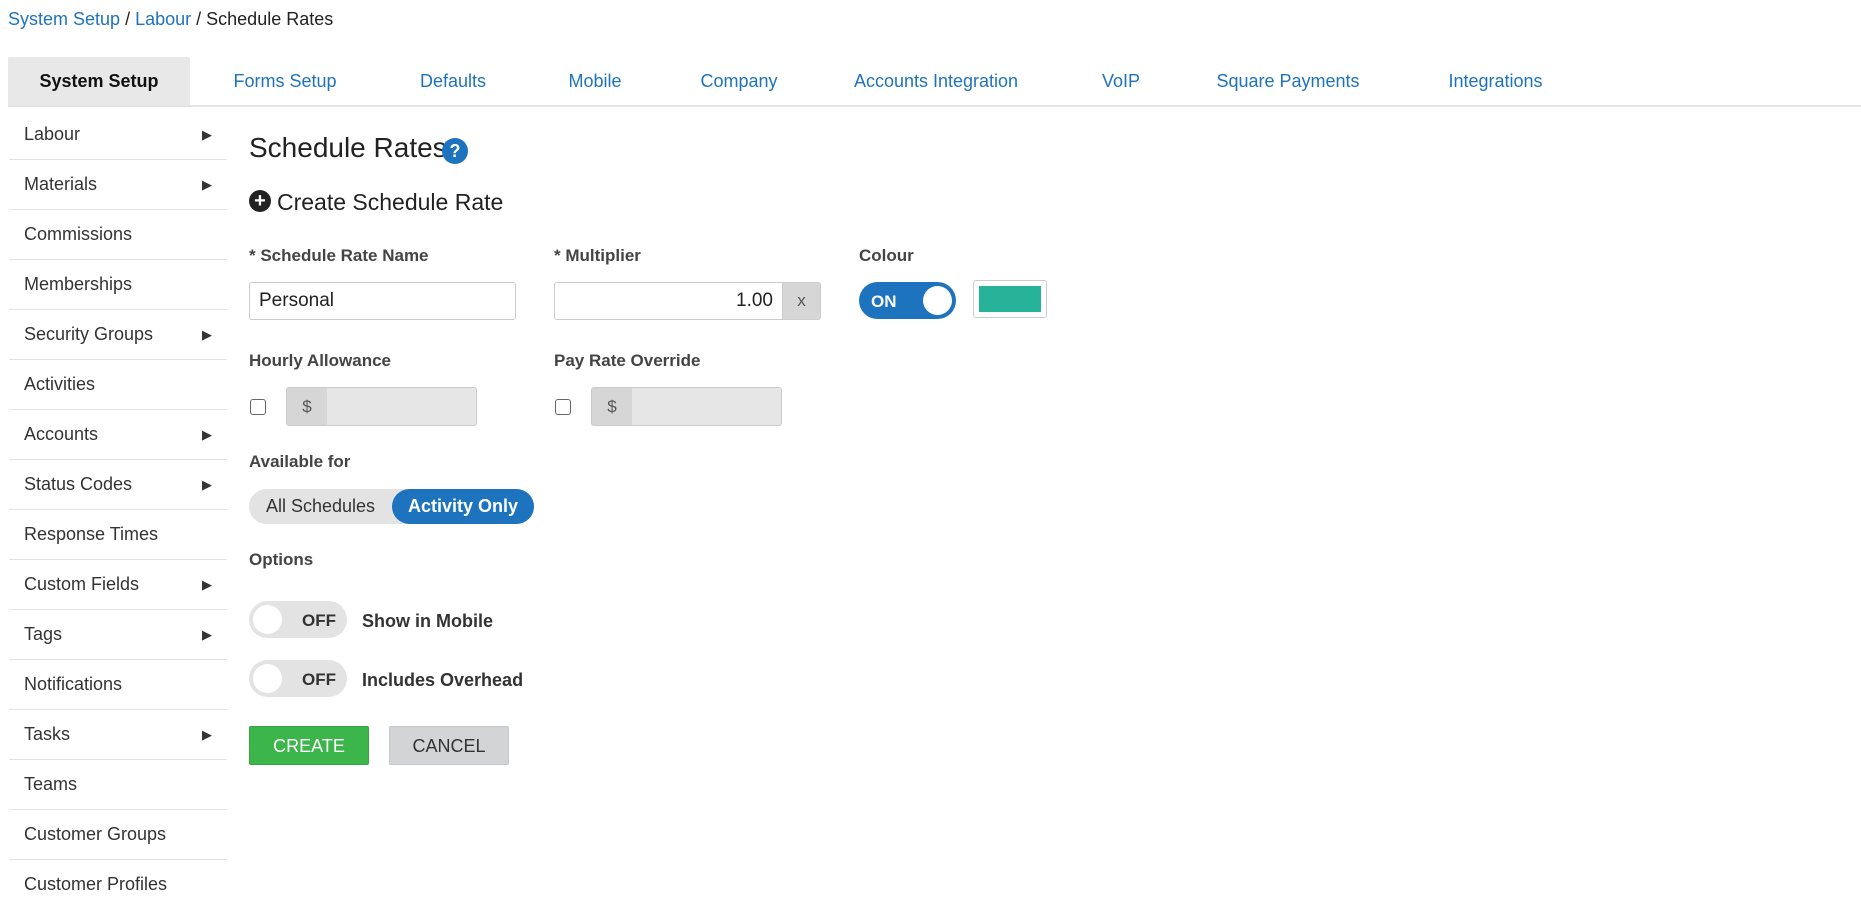 This screenshot has width=1861, height=909. Describe the element at coordinates (51, 784) in the screenshot. I see `sidebar-item-label: Teams` at that location.